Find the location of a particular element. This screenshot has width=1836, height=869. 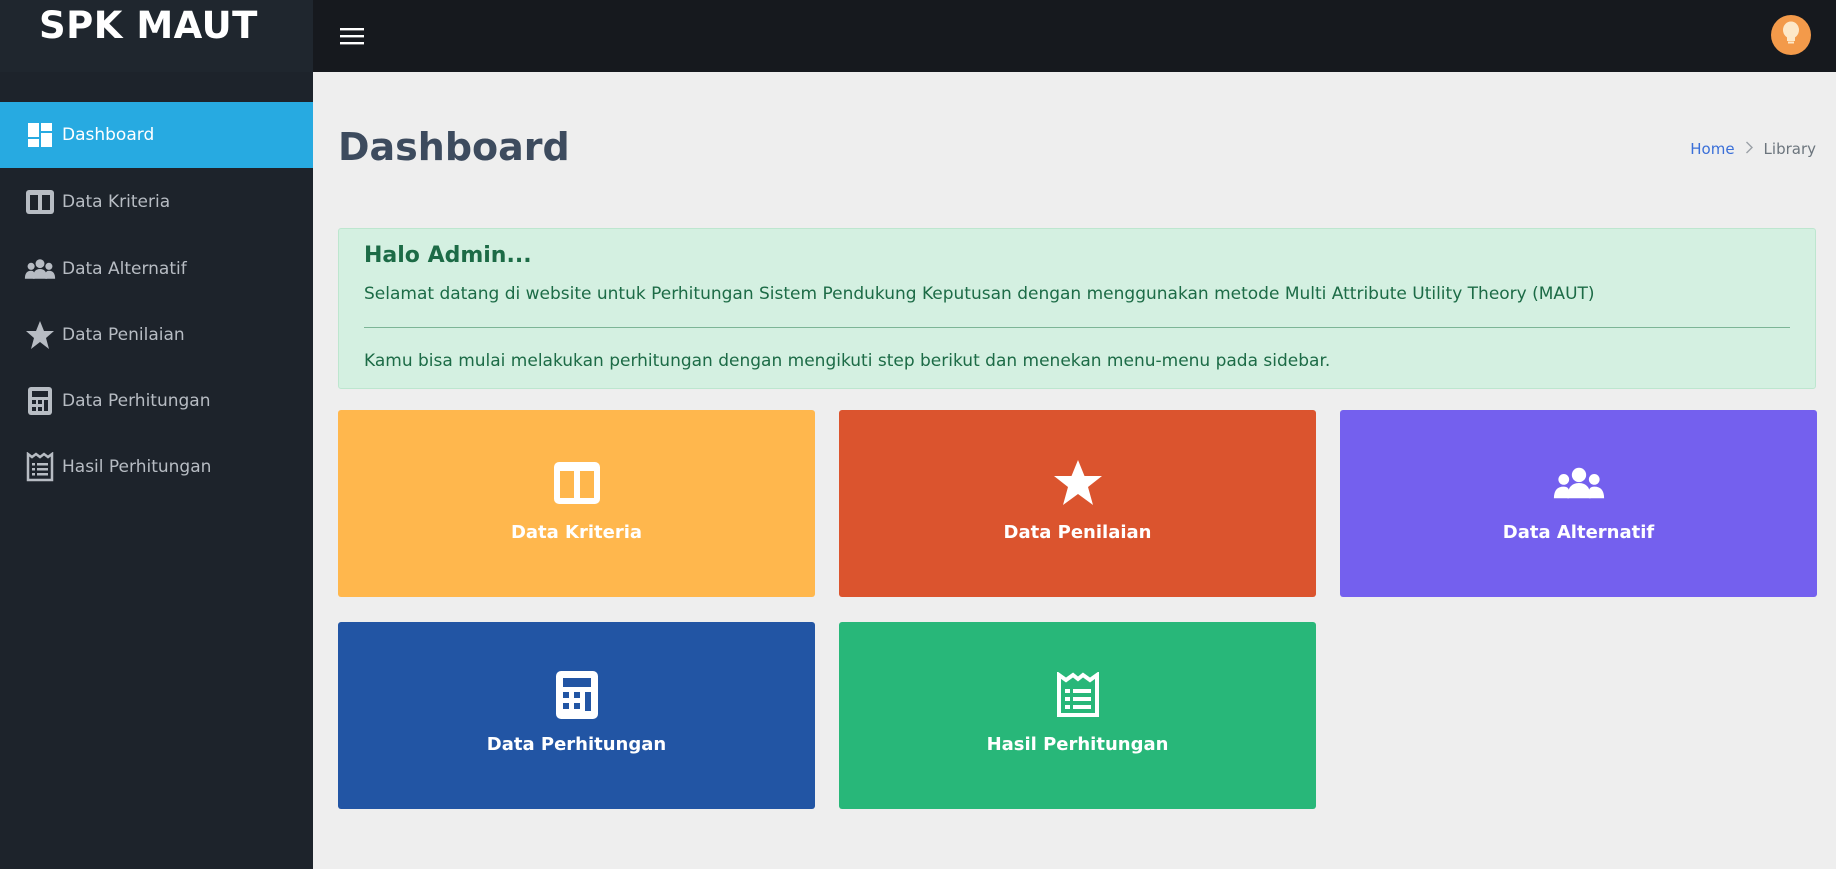

avatar is located at coordinates (1791, 35).